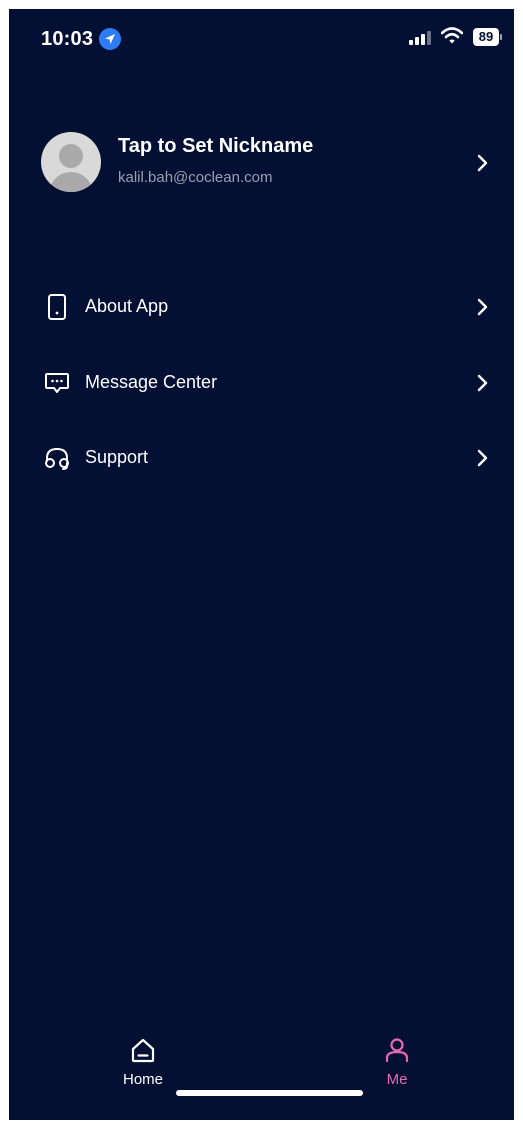 The image size is (523, 1129). Describe the element at coordinates (269, 1093) in the screenshot. I see `home-indicator` at that location.